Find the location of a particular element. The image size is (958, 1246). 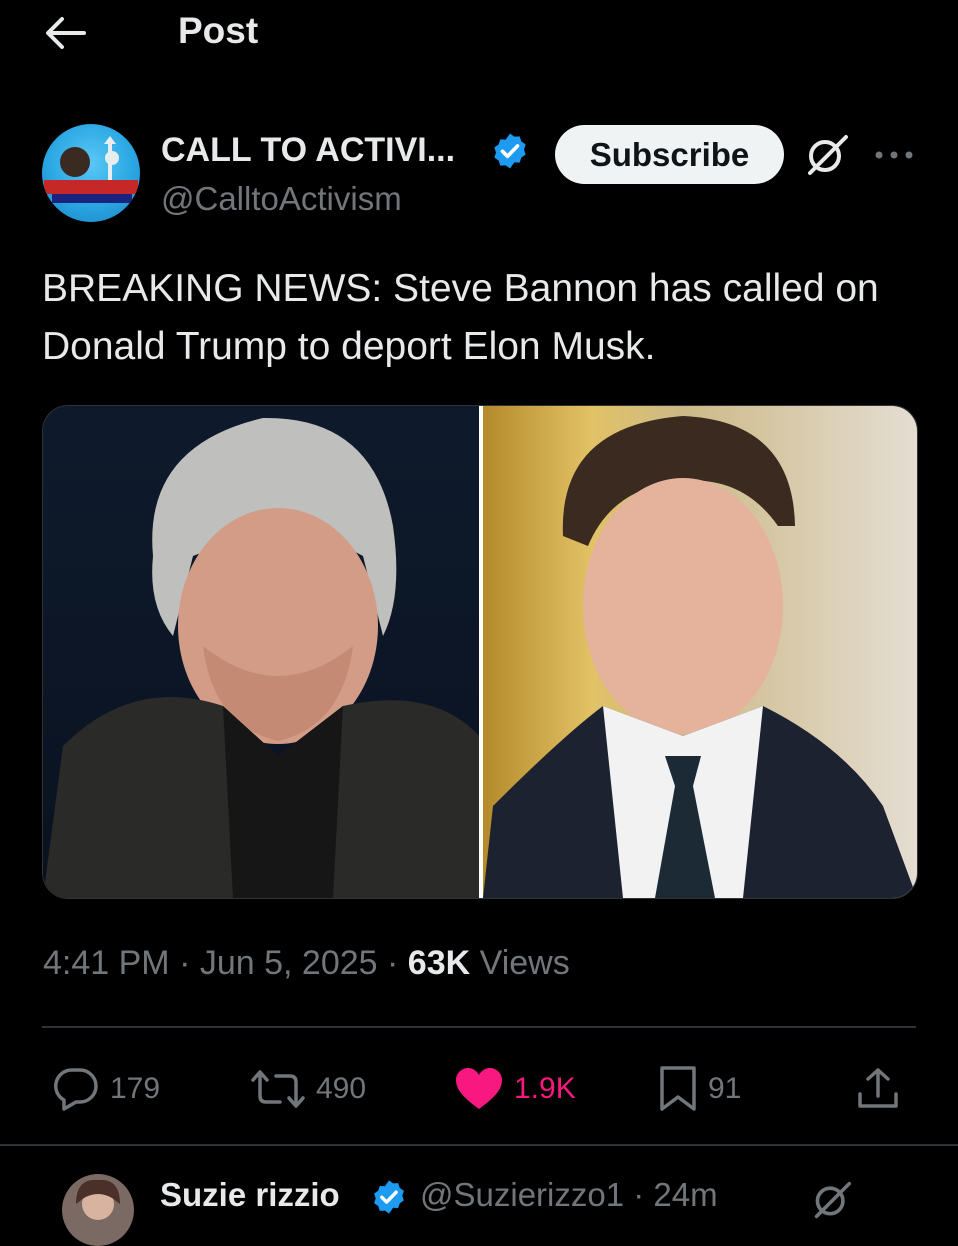

back-arrow-icon is located at coordinates (65, 33).